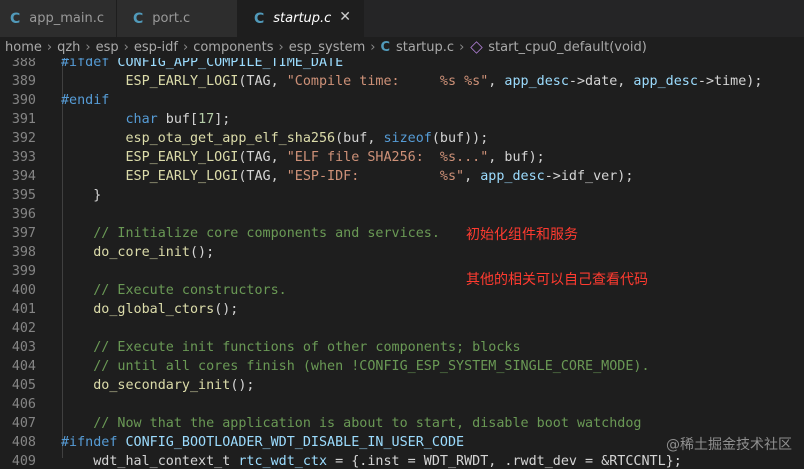 The image size is (804, 469). Describe the element at coordinates (23, 328) in the screenshot. I see `line-number: 402` at that location.